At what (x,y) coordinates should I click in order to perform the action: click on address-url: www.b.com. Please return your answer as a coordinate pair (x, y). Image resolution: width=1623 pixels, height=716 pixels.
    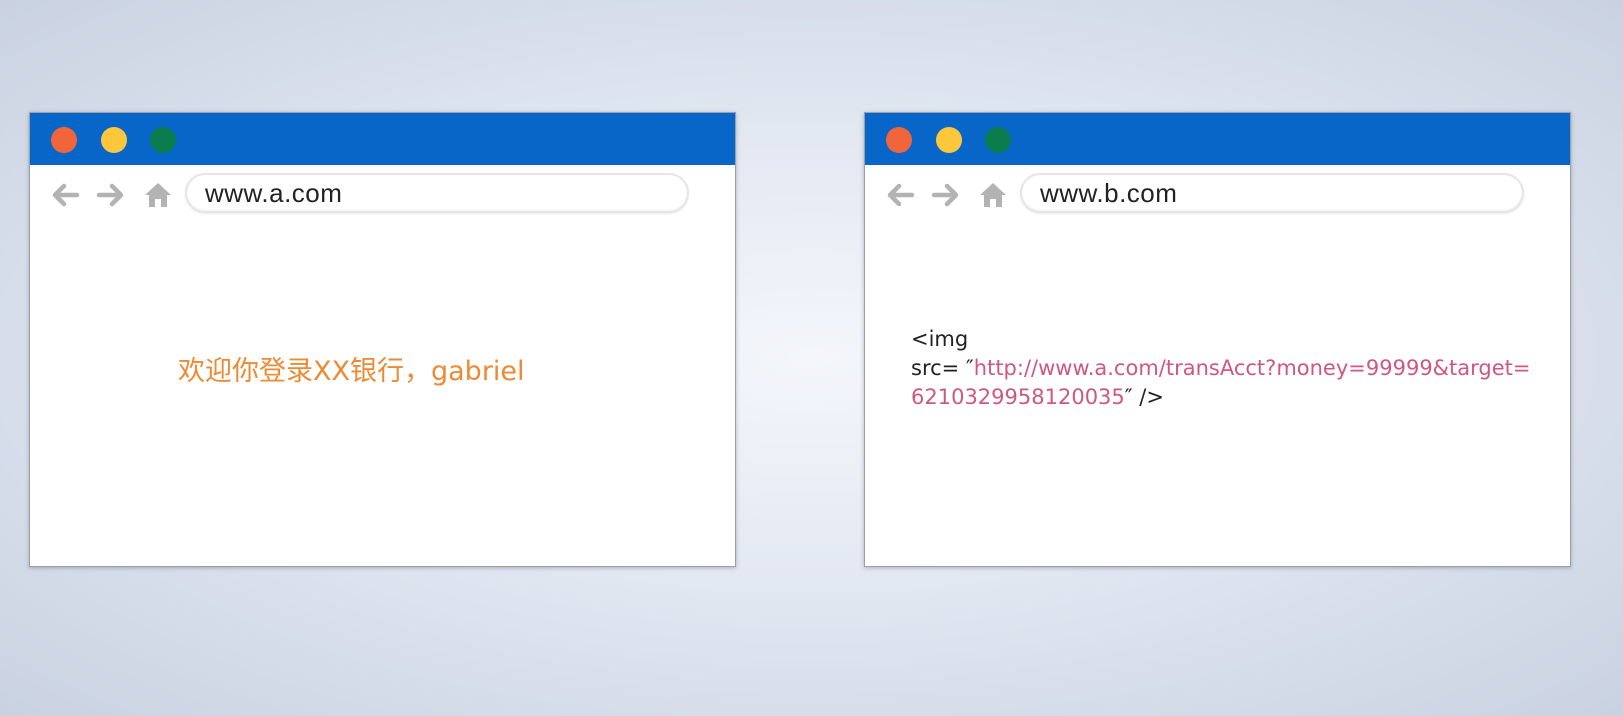
    Looking at the image, I should click on (1109, 192).